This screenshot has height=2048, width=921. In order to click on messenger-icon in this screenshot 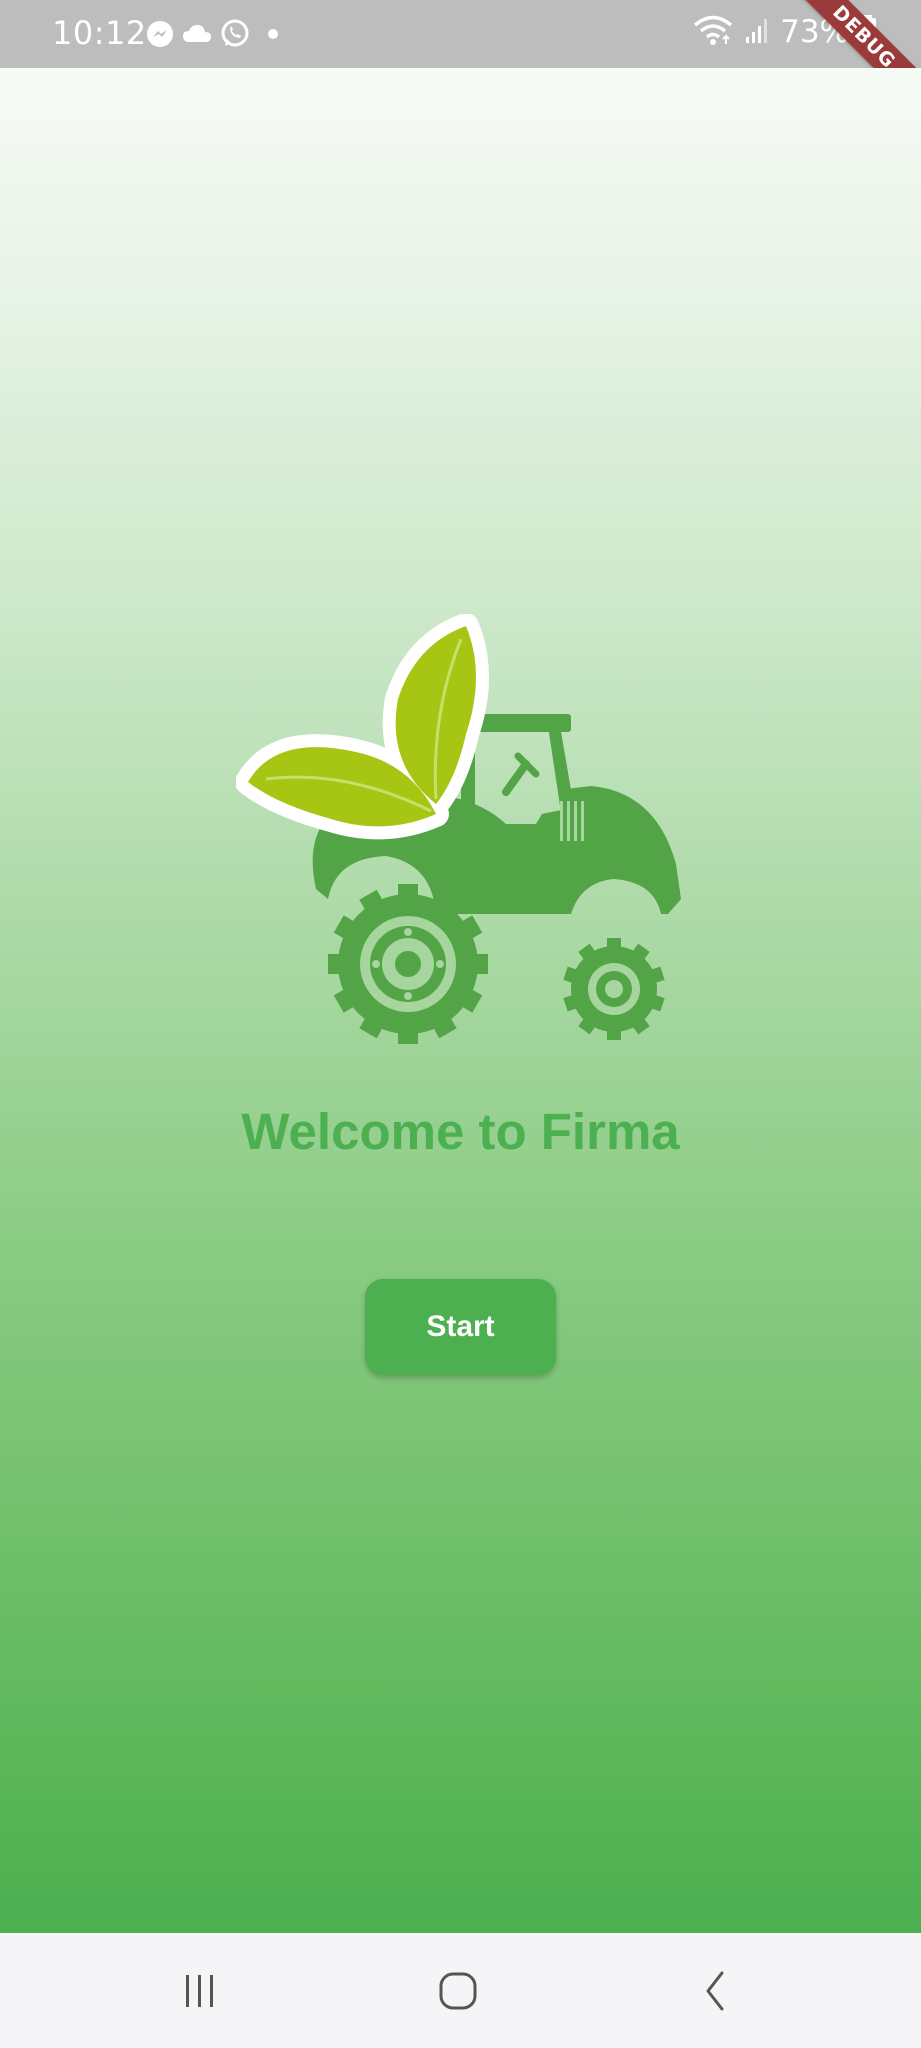, I will do `click(160, 36)`.